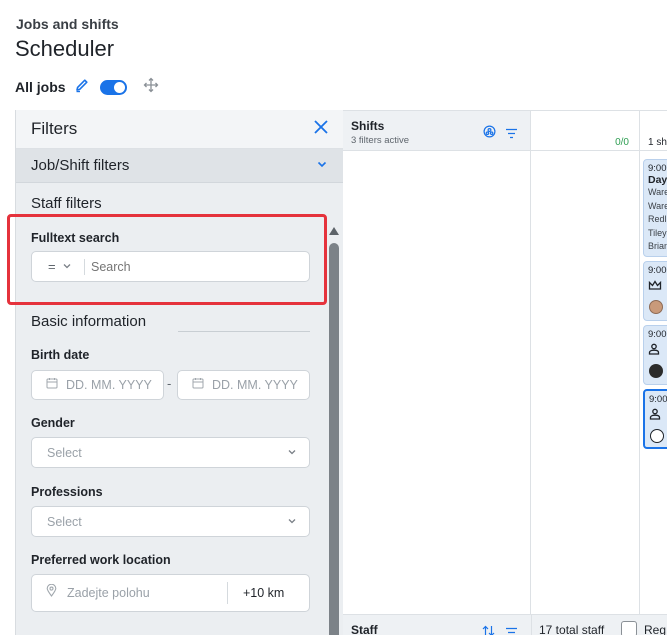 The image size is (667, 635). What do you see at coordinates (179, 166) in the screenshot?
I see `job-shift-filters-section: Job/Shift filters` at bounding box center [179, 166].